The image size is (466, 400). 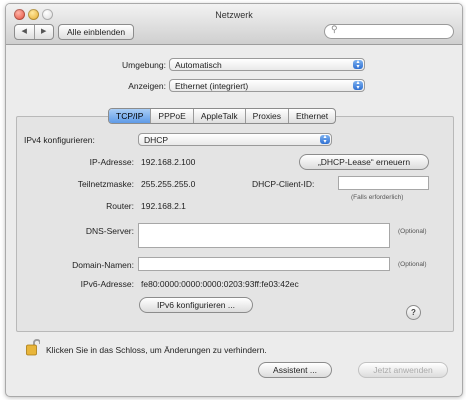 What do you see at coordinates (168, 162) in the screenshot?
I see `ip-address-value: 192.168.2.100` at bounding box center [168, 162].